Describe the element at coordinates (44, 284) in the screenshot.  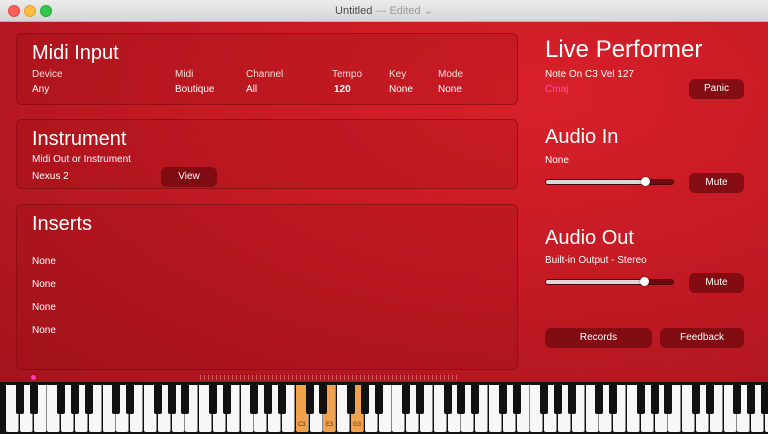
I see `insert-slot-2: None` at that location.